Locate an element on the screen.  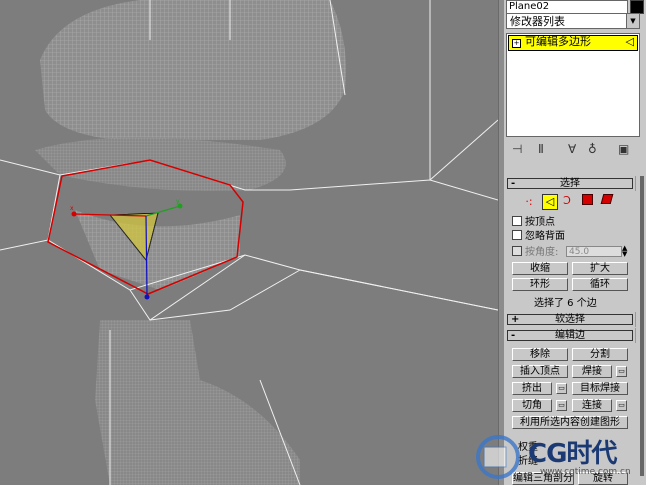
extrude-settings-icon: ▭ is located at coordinates (561, 388).